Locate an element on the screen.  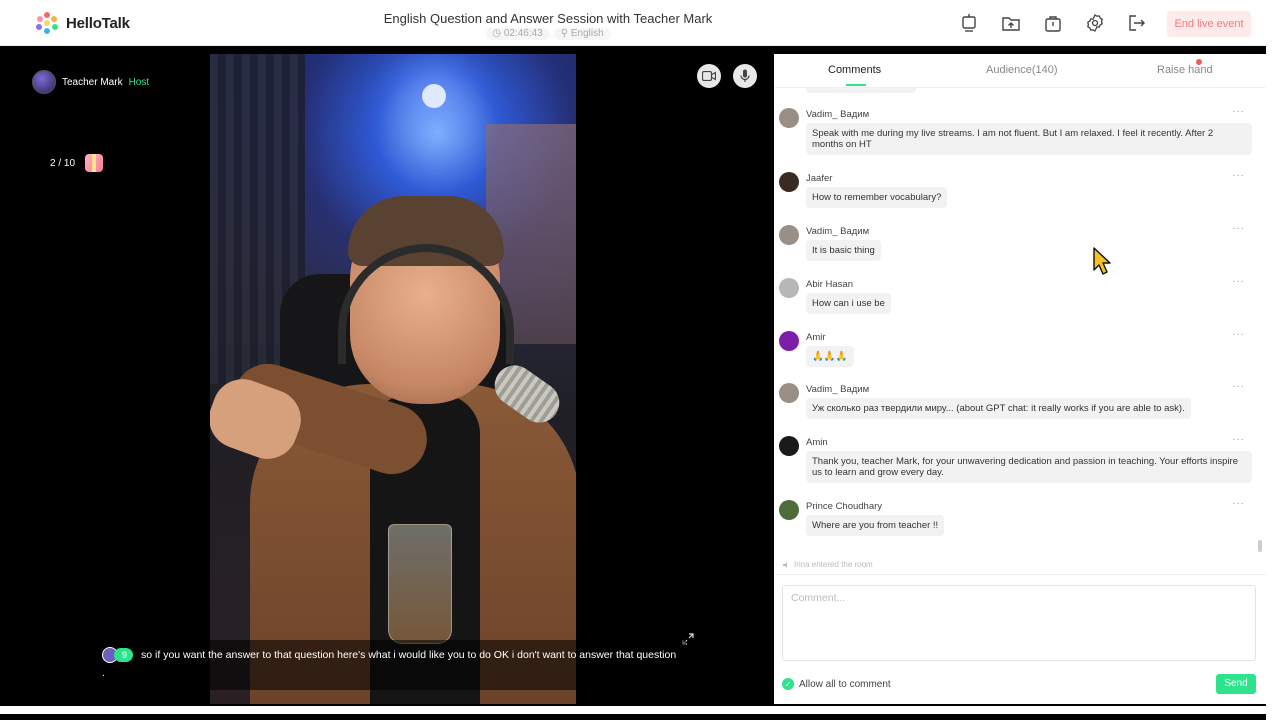
timer-badge: ◷ 02:46:43 is located at coordinates (517, 34).